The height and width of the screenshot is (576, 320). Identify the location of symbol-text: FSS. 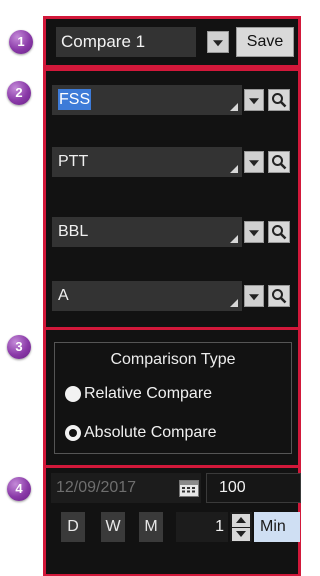
(75, 99).